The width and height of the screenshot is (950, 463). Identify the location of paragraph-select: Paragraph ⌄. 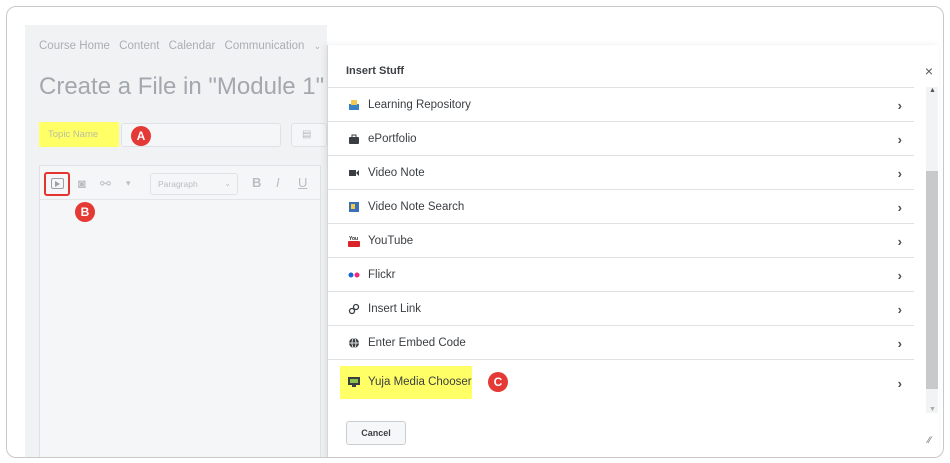
(194, 184).